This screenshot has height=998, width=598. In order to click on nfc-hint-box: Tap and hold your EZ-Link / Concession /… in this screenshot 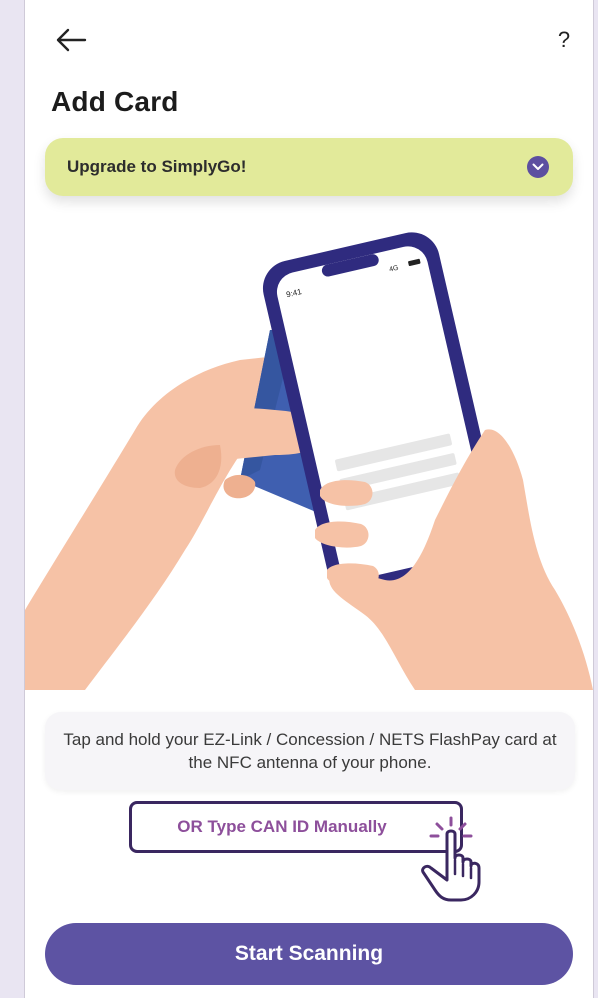, I will do `click(310, 751)`.